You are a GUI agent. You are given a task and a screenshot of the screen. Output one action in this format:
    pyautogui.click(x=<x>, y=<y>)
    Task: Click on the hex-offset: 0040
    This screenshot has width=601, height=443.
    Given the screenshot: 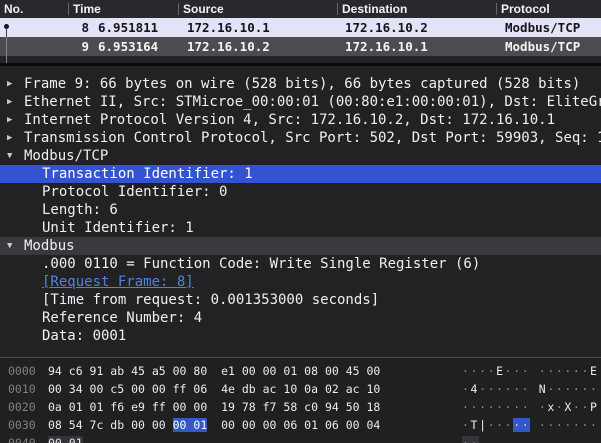 What is the action you would take?
    pyautogui.click(x=22, y=439)
    